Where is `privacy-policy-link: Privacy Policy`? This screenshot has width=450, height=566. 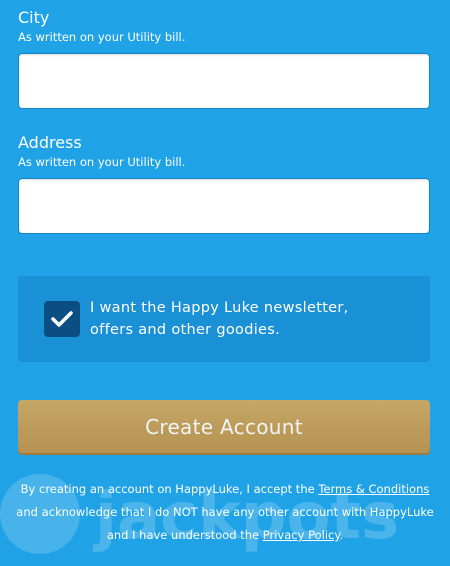 privacy-policy-link: Privacy Policy is located at coordinates (301, 535).